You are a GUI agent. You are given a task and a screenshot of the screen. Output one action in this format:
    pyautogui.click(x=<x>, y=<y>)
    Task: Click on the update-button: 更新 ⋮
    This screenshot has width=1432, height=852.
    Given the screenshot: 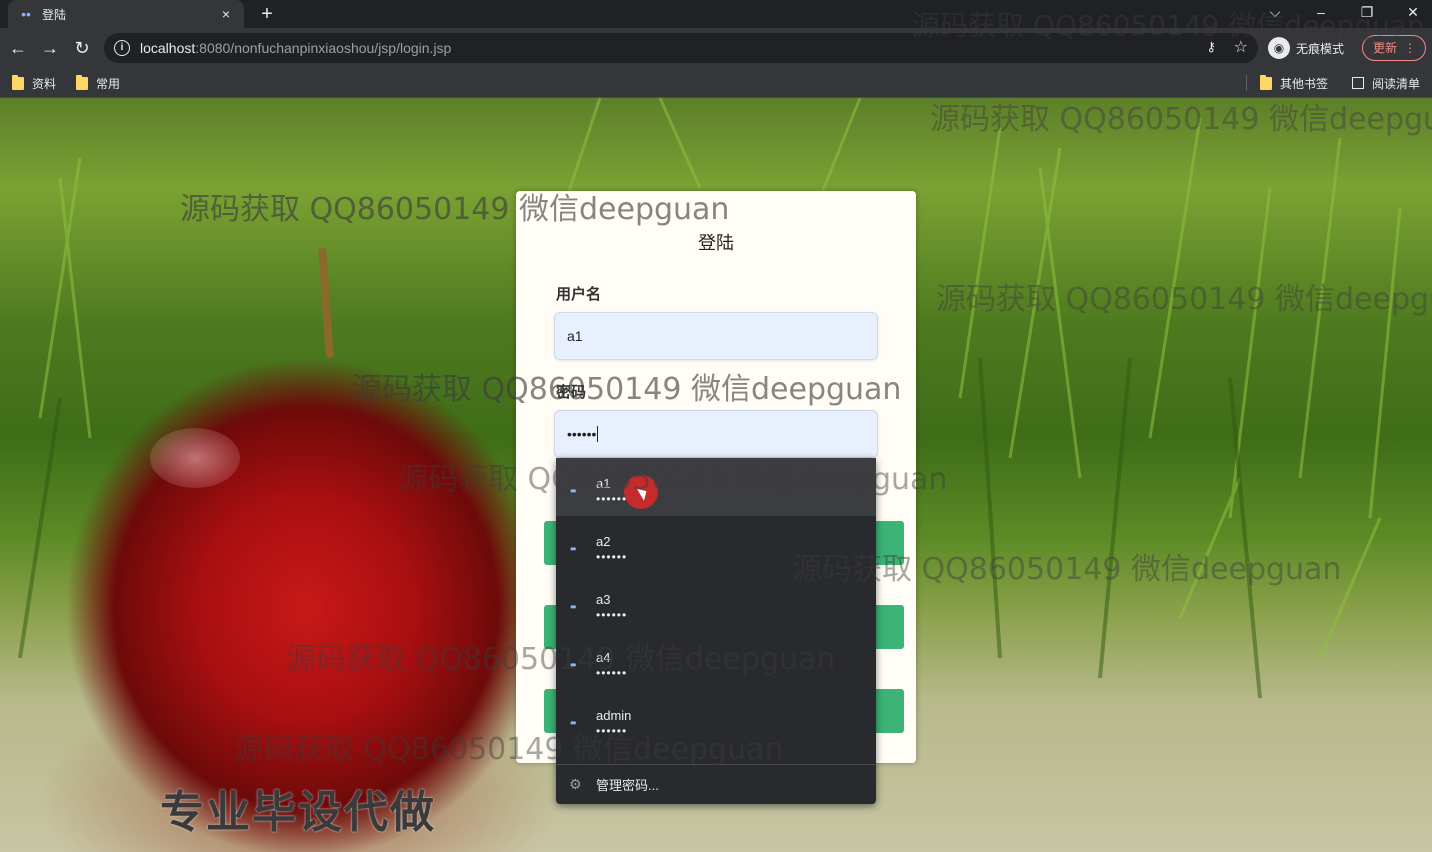 What is the action you would take?
    pyautogui.click(x=1394, y=48)
    